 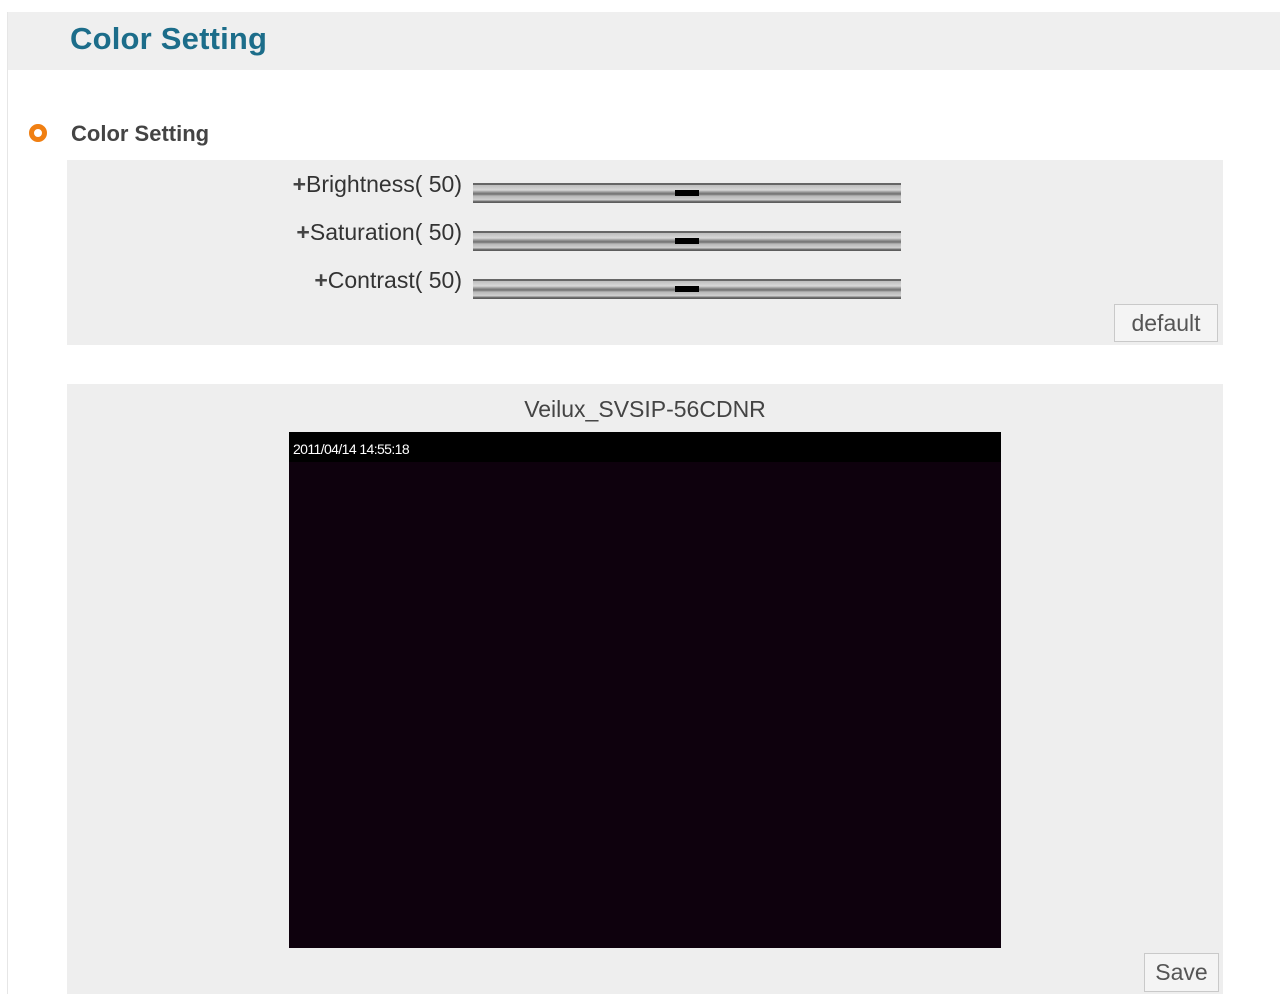 What do you see at coordinates (384, 184) in the screenshot?
I see `brightness-label-text: Brightness( 50)` at bounding box center [384, 184].